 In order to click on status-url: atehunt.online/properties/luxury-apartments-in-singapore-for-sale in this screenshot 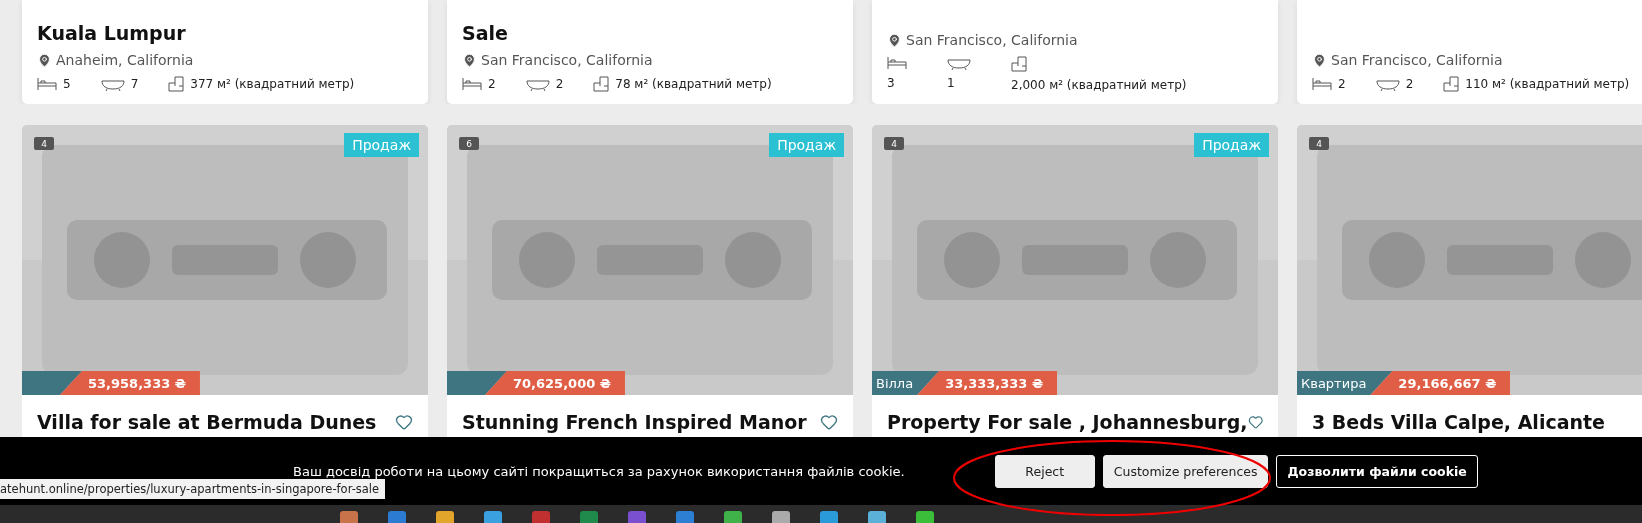, I will do `click(193, 489)`.